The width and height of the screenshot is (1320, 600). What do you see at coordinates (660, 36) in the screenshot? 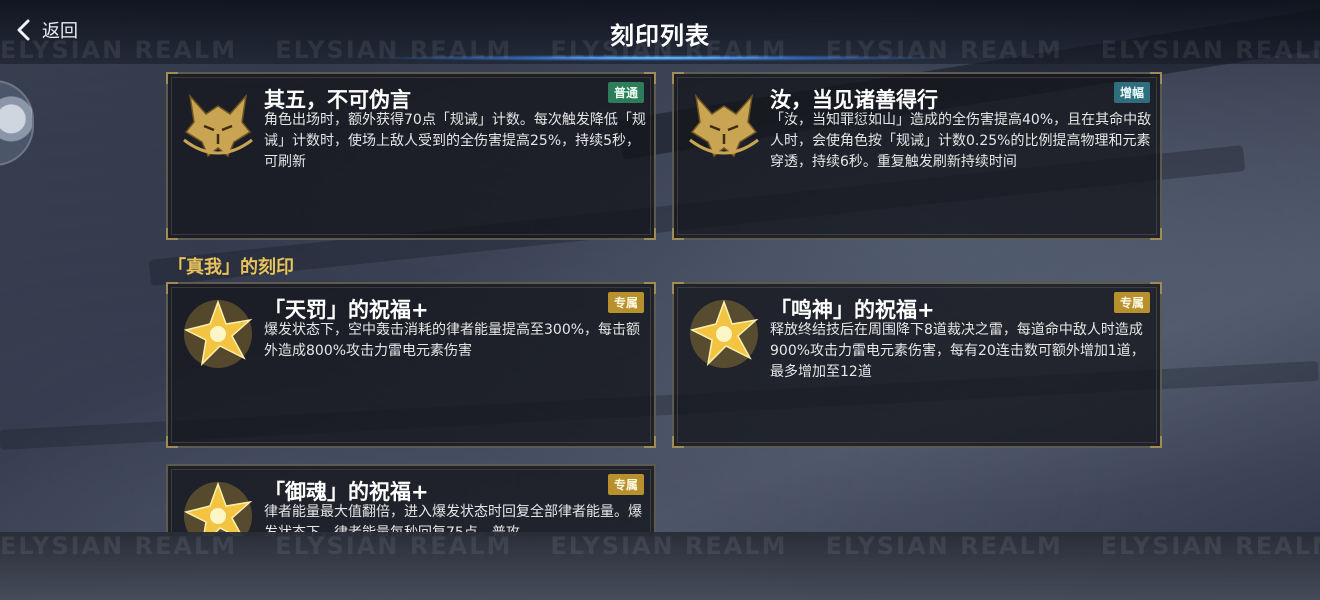
I see `page-title: 刻印列表` at bounding box center [660, 36].